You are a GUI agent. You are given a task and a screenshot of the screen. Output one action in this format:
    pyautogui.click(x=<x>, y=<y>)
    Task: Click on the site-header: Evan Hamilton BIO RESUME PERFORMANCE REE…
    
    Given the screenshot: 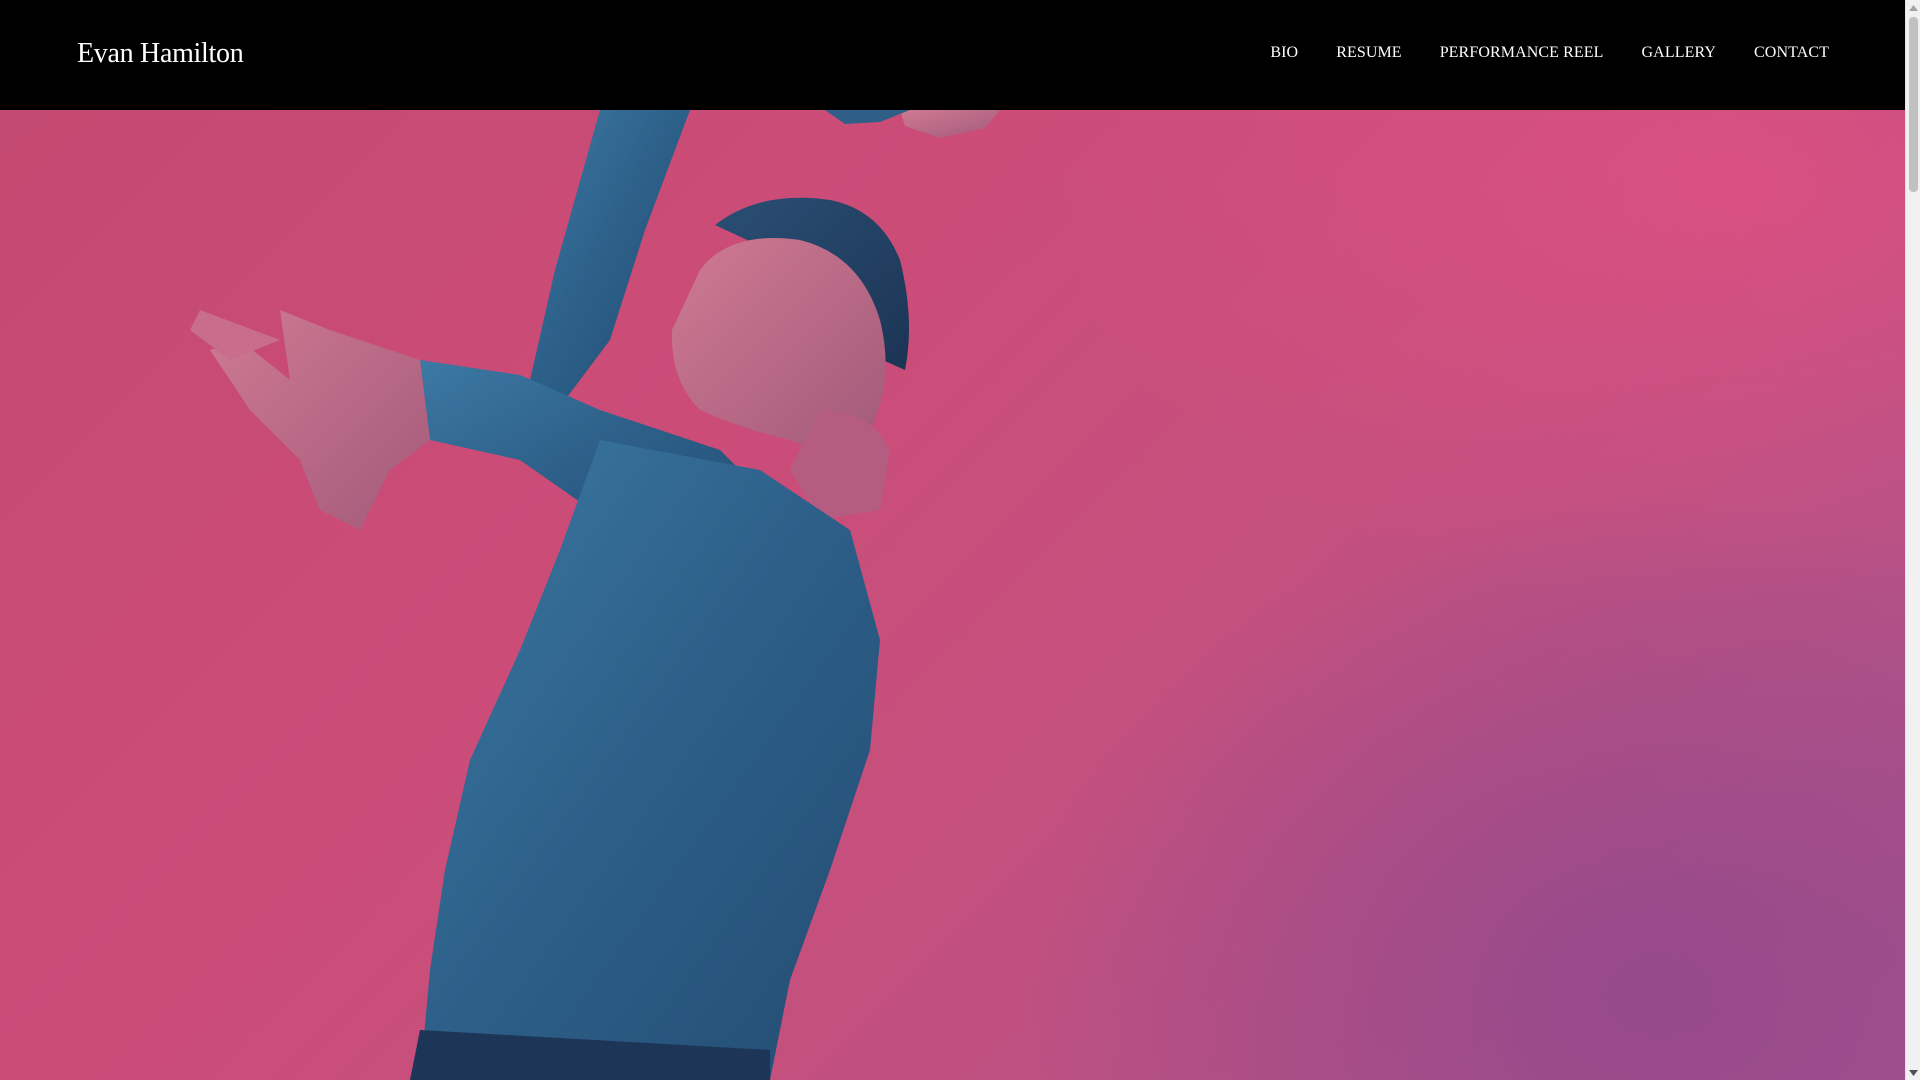 What is the action you would take?
    pyautogui.click(x=952, y=55)
    